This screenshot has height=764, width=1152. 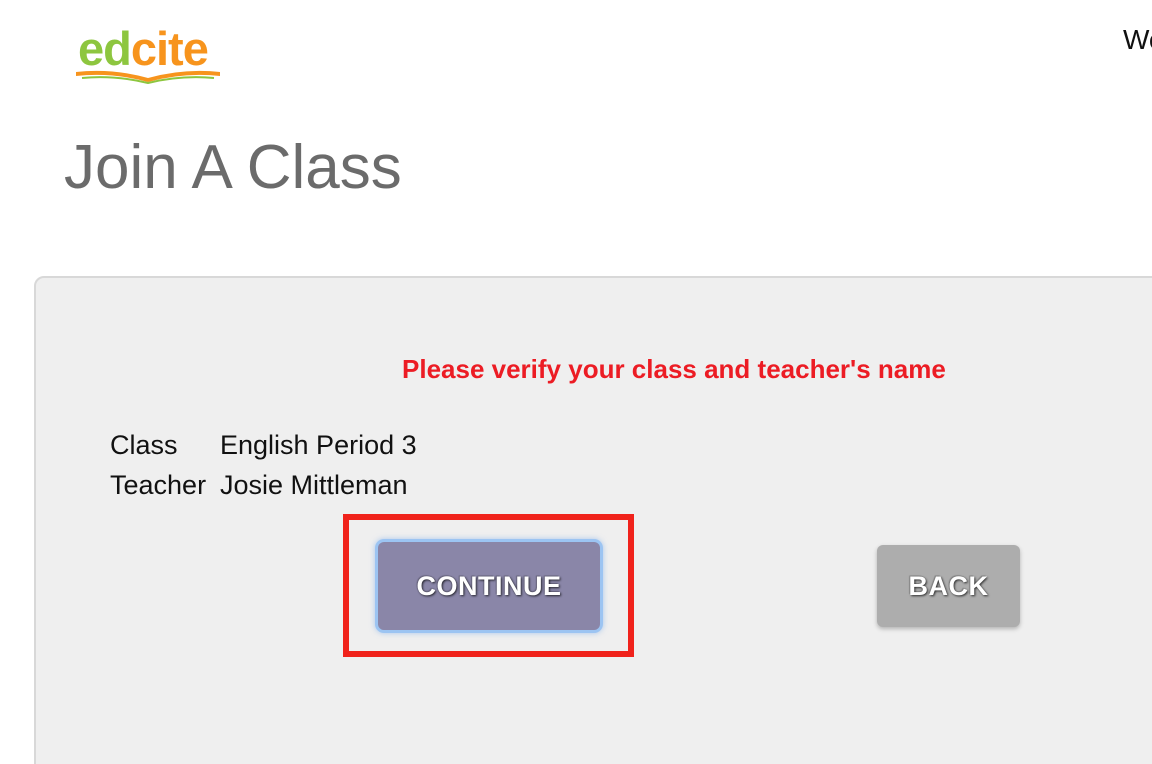 What do you see at coordinates (948, 586) in the screenshot?
I see `back-button: BACK` at bounding box center [948, 586].